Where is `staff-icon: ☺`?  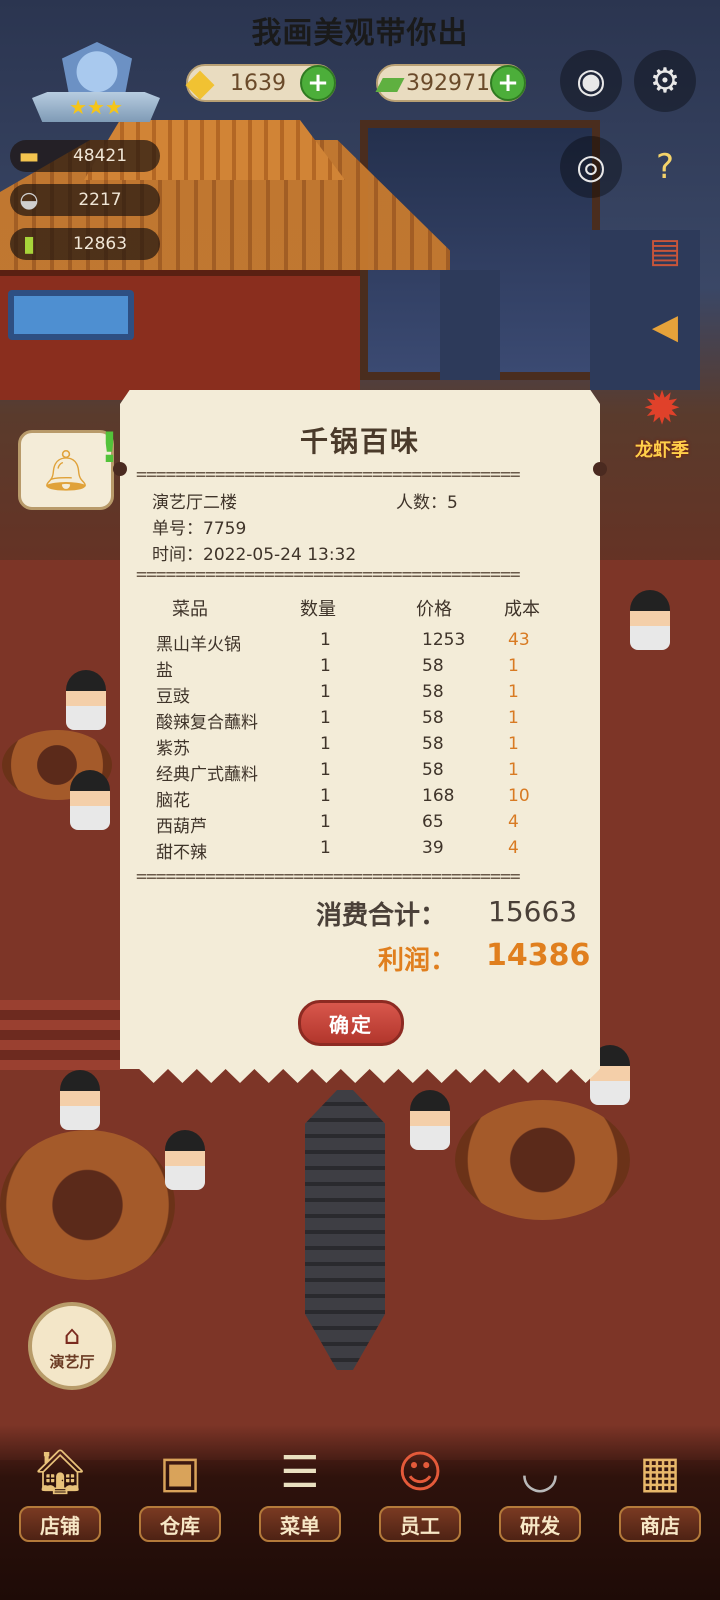 staff-icon: ☺ is located at coordinates (420, 1472).